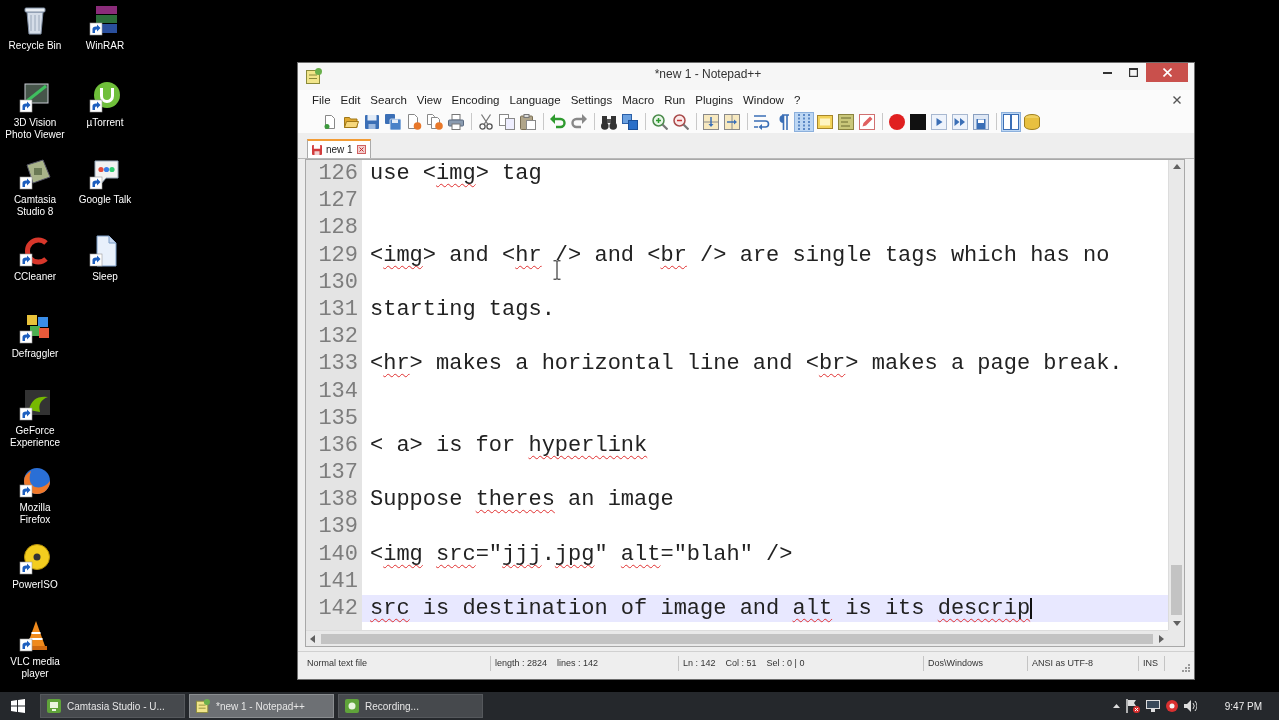  What do you see at coordinates (1176, 395) in the screenshot?
I see `vertical-scrollbar` at bounding box center [1176, 395].